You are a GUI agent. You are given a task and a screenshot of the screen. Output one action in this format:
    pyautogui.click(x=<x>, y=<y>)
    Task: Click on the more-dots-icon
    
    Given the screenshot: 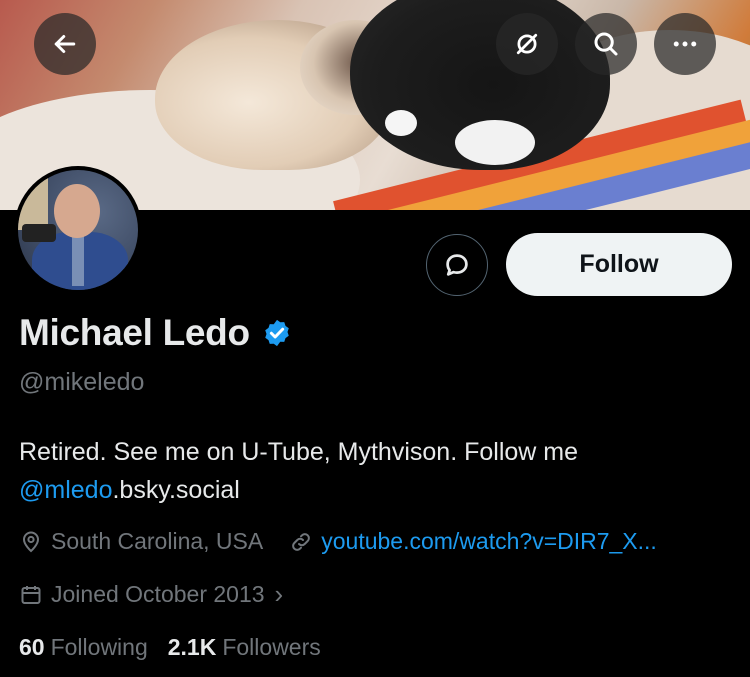 What is the action you would take?
    pyautogui.click(x=685, y=44)
    